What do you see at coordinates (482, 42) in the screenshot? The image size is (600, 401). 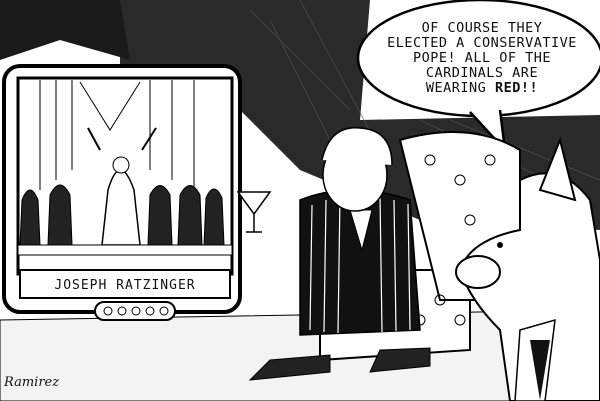 I see `speech-line: ELECTED A CONSERVATIVE` at bounding box center [482, 42].